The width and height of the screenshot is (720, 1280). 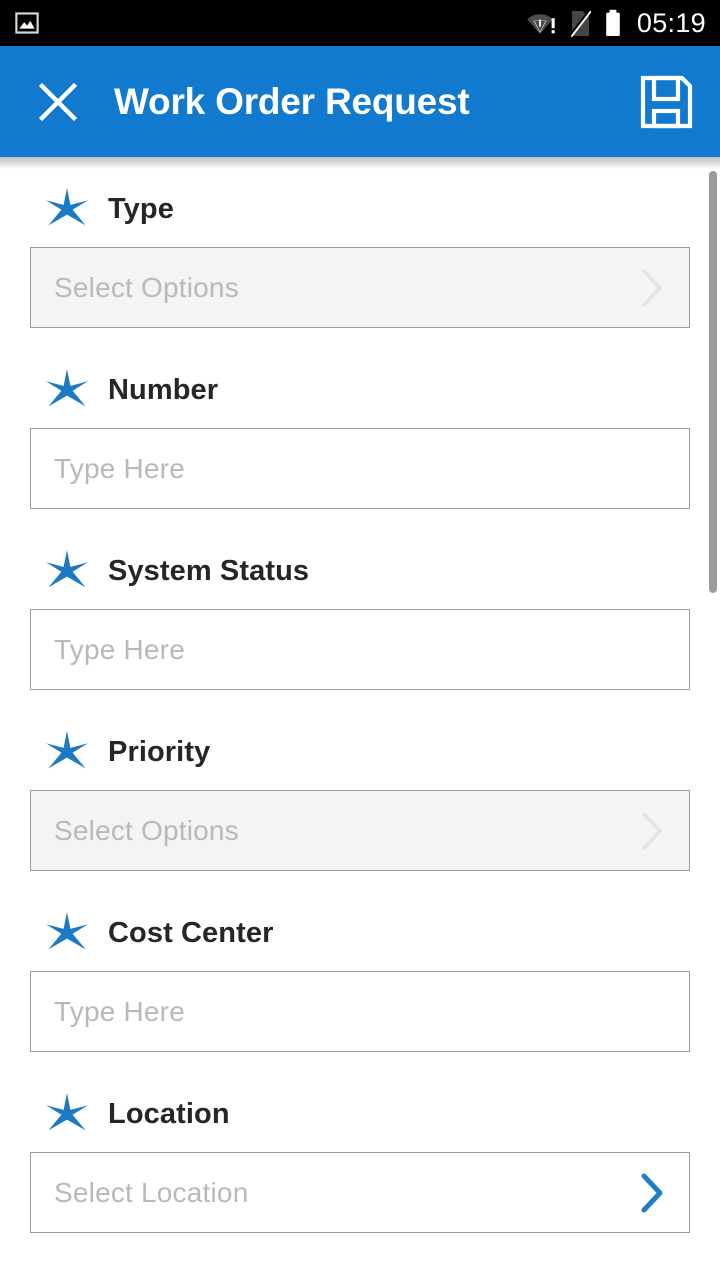 I want to click on field-label: Location, so click(x=169, y=1113).